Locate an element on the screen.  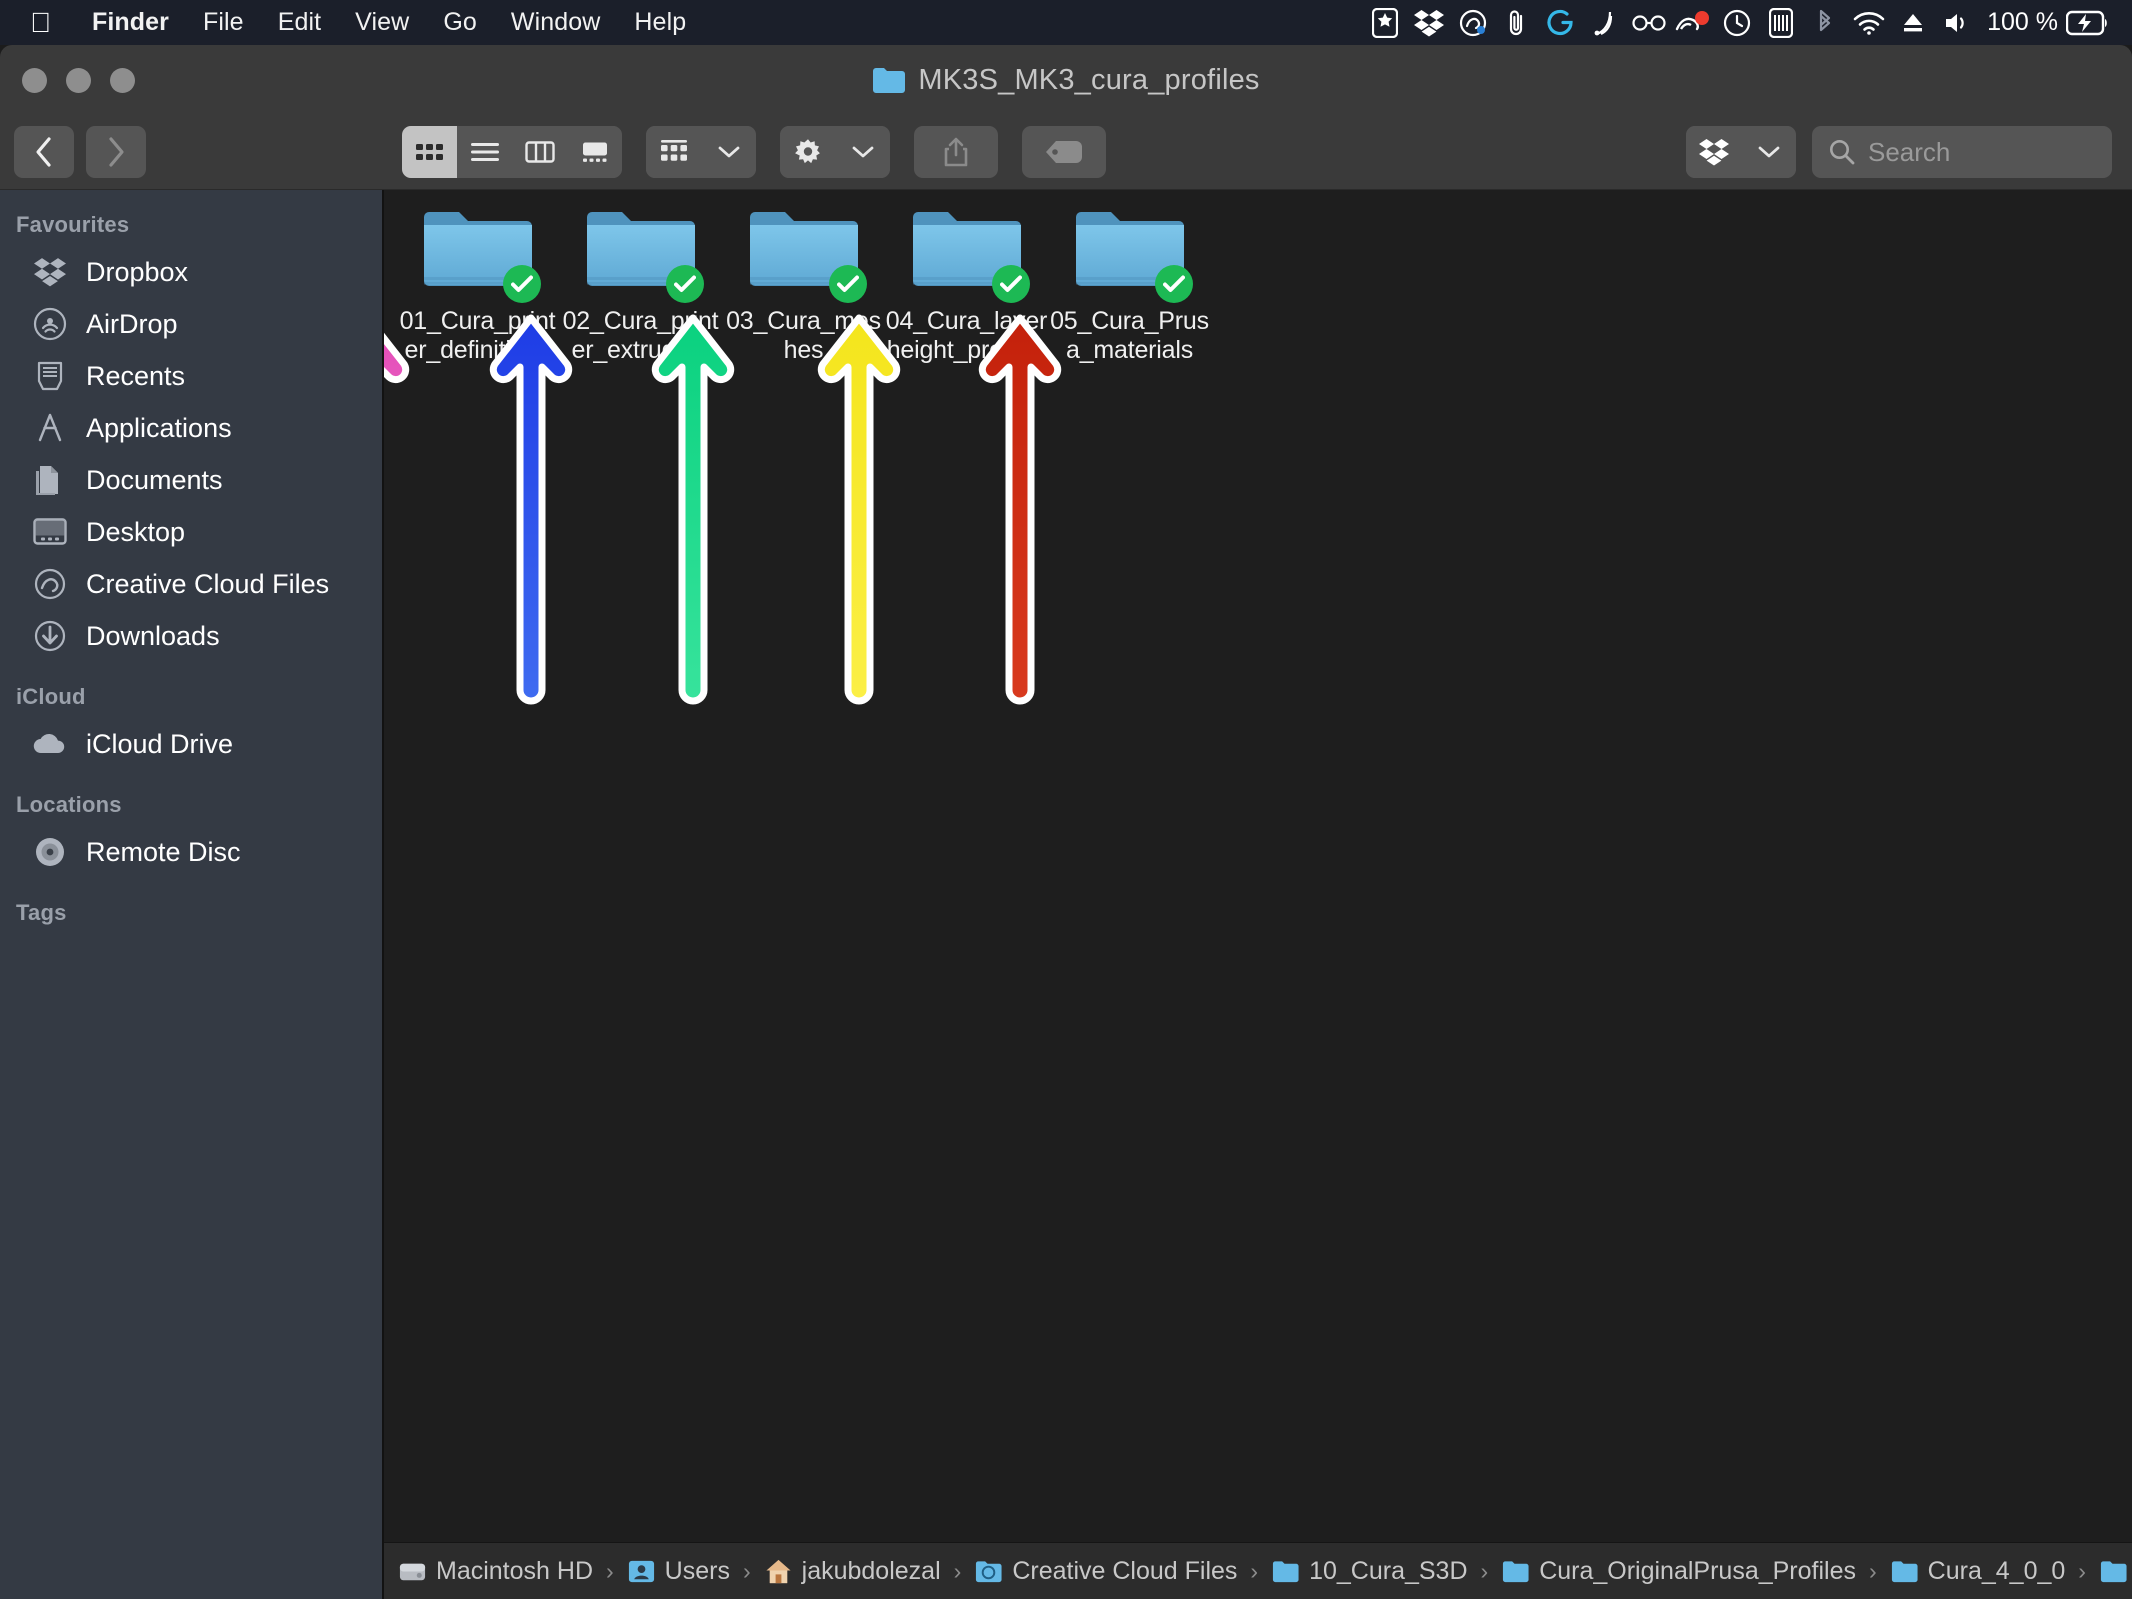
folder-name: 03_Cura_meshes is located at coordinates (803, 335).